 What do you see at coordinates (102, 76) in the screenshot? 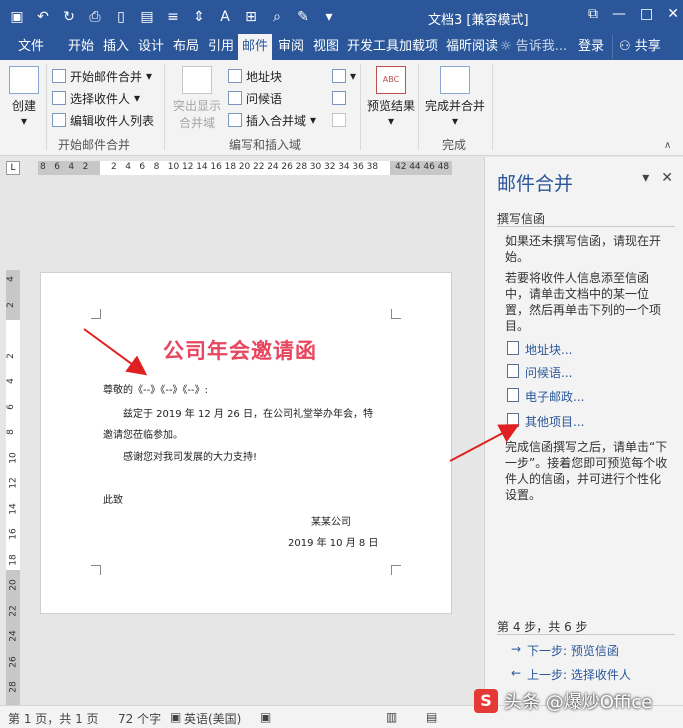
I see `start-merge-button: 开始邮件合并 ▾` at bounding box center [102, 76].